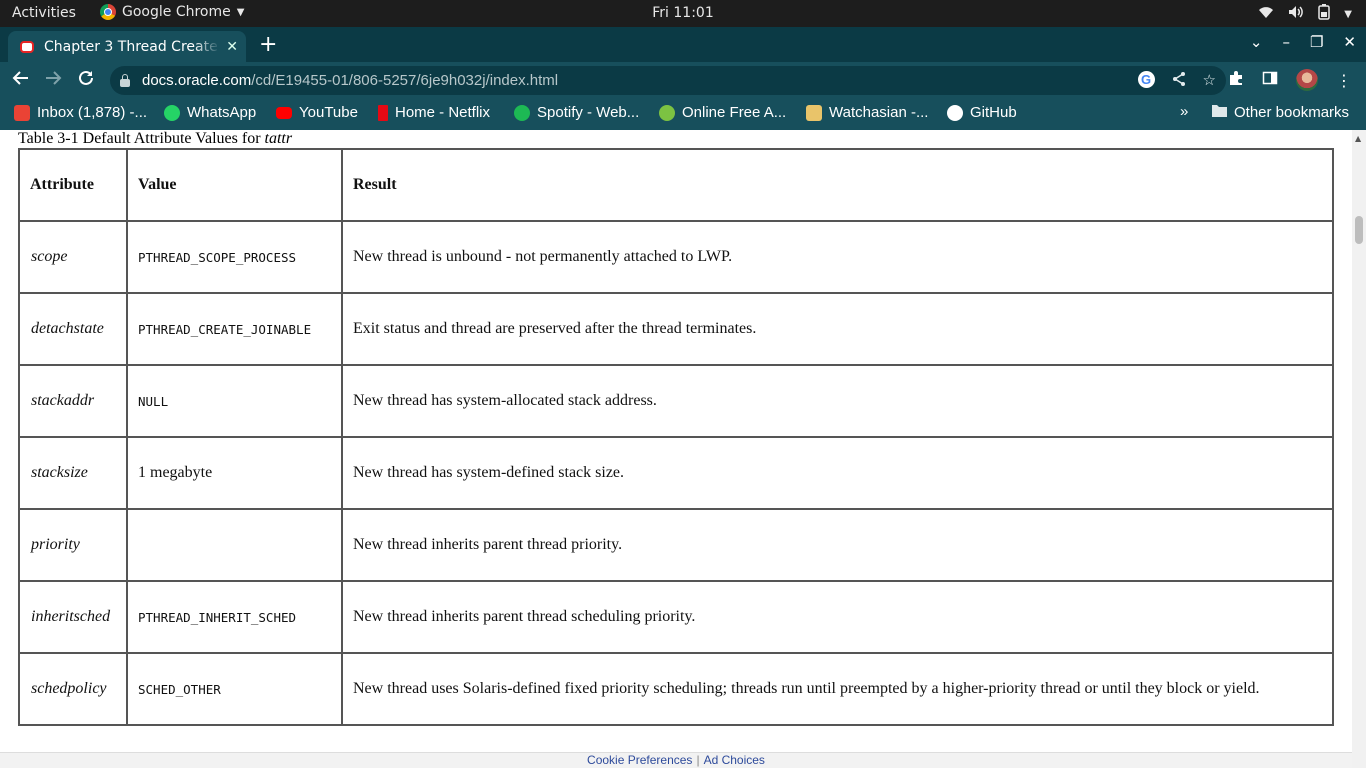 The width and height of the screenshot is (1366, 768). What do you see at coordinates (284, 112) in the screenshot?
I see `youtube-icon` at bounding box center [284, 112].